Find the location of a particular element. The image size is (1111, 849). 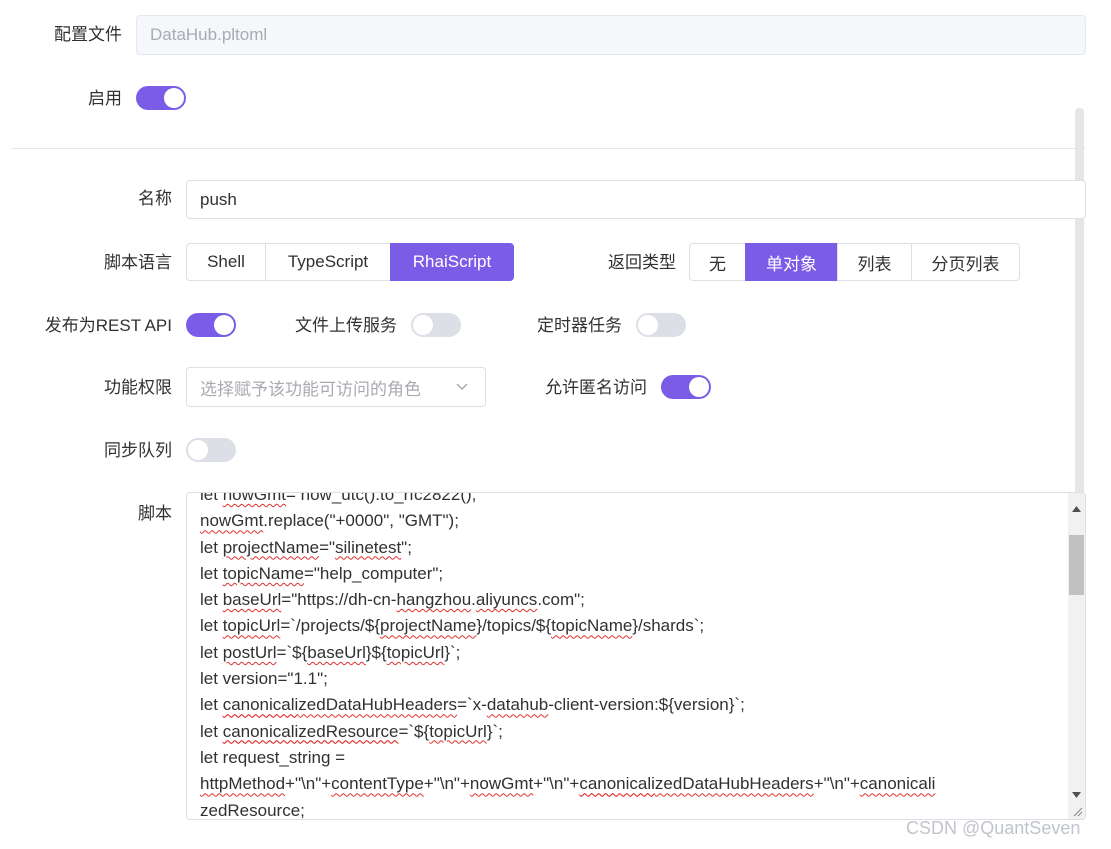

return-option-none: 无 is located at coordinates (717, 262).